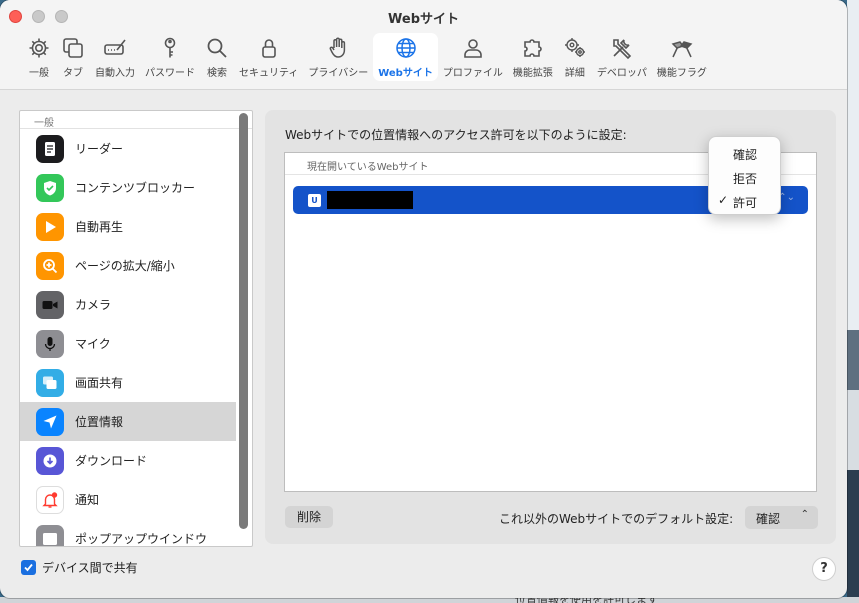 This screenshot has width=859, height=603. I want to click on tab-profiles: プロファイル, so click(473, 57).